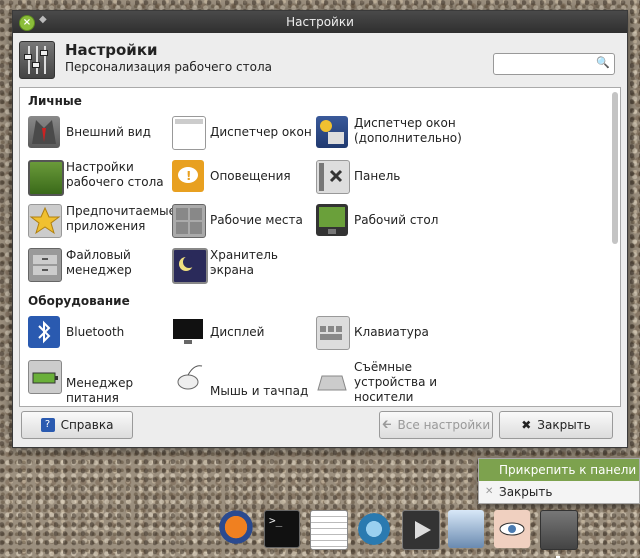  I want to click on item-removable-drives: Съёмные устройства и носители, so click(386, 382).